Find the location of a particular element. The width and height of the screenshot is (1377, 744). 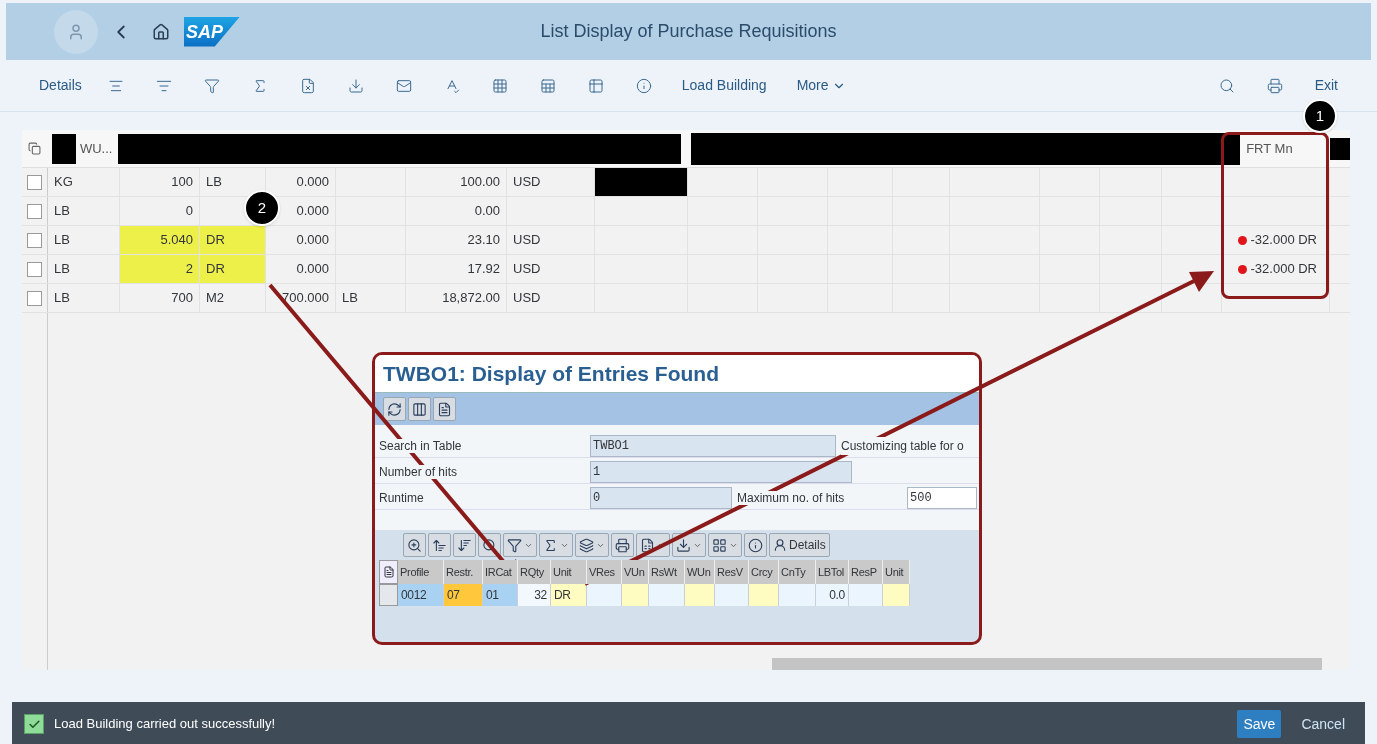

table-cell: 2 is located at coordinates (160, 269).